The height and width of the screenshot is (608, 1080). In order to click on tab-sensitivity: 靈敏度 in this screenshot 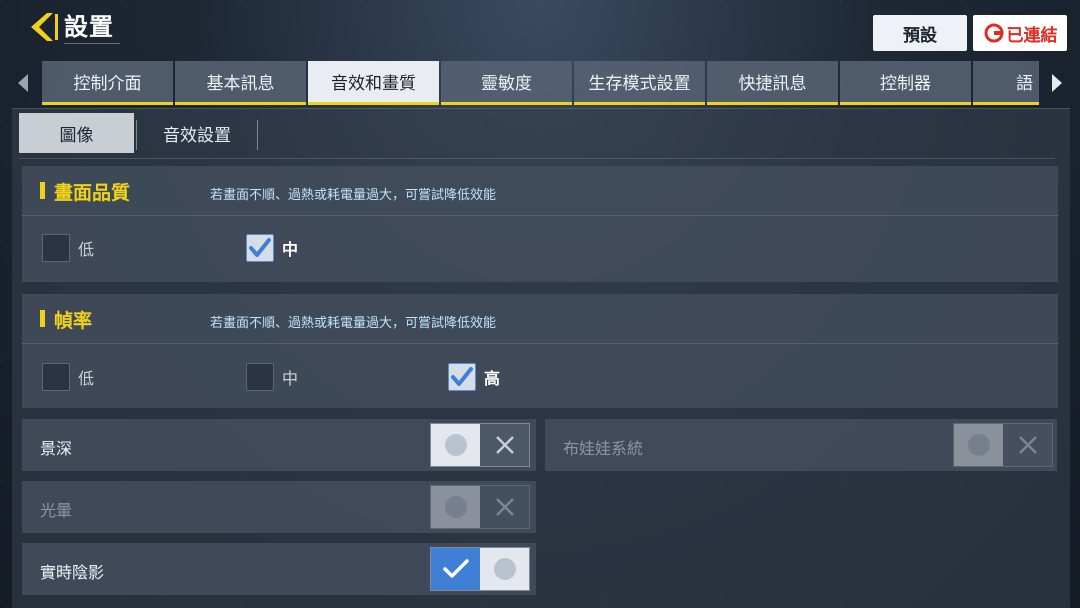, I will do `click(506, 83)`.